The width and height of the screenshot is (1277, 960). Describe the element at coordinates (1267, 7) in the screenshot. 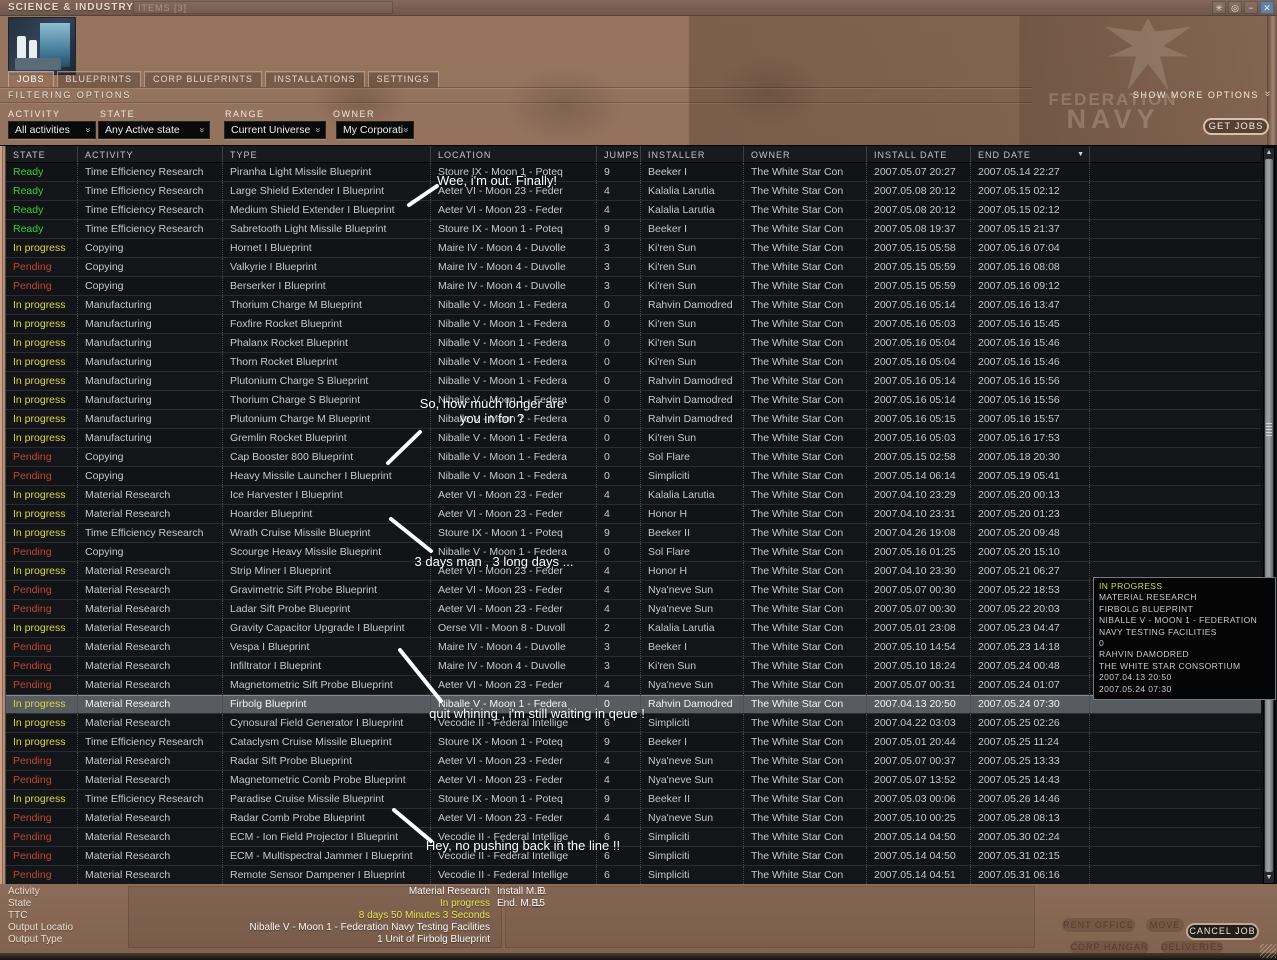

I see `close-icon: ✕` at that location.